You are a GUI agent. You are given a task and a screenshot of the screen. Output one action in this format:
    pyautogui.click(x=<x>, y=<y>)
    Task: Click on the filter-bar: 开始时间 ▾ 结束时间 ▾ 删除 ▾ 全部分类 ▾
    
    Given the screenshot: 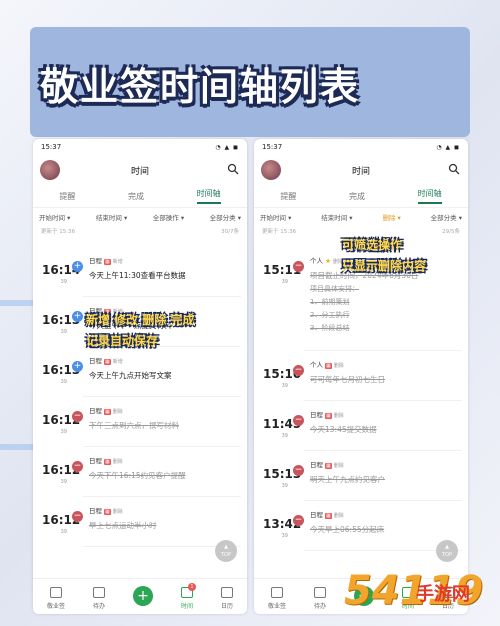 What is the action you would take?
    pyautogui.click(x=361, y=216)
    